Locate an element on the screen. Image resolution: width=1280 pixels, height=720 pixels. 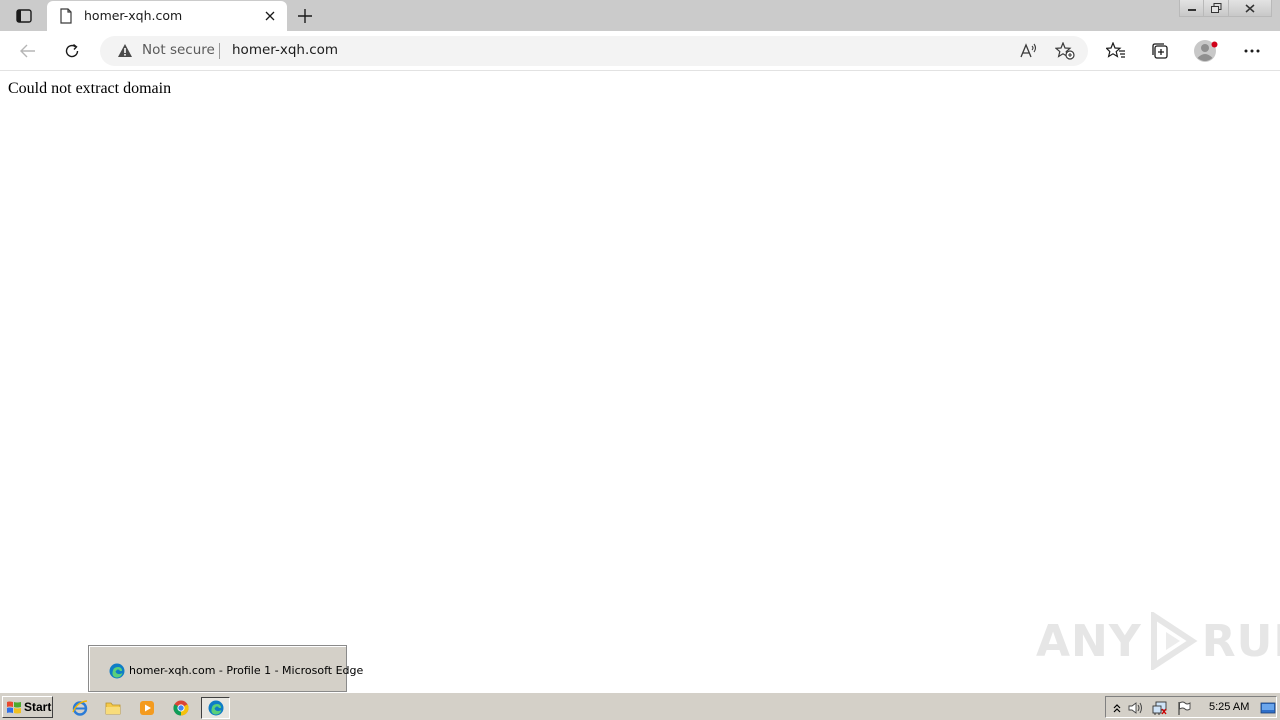
back-button is located at coordinates (28, 51).